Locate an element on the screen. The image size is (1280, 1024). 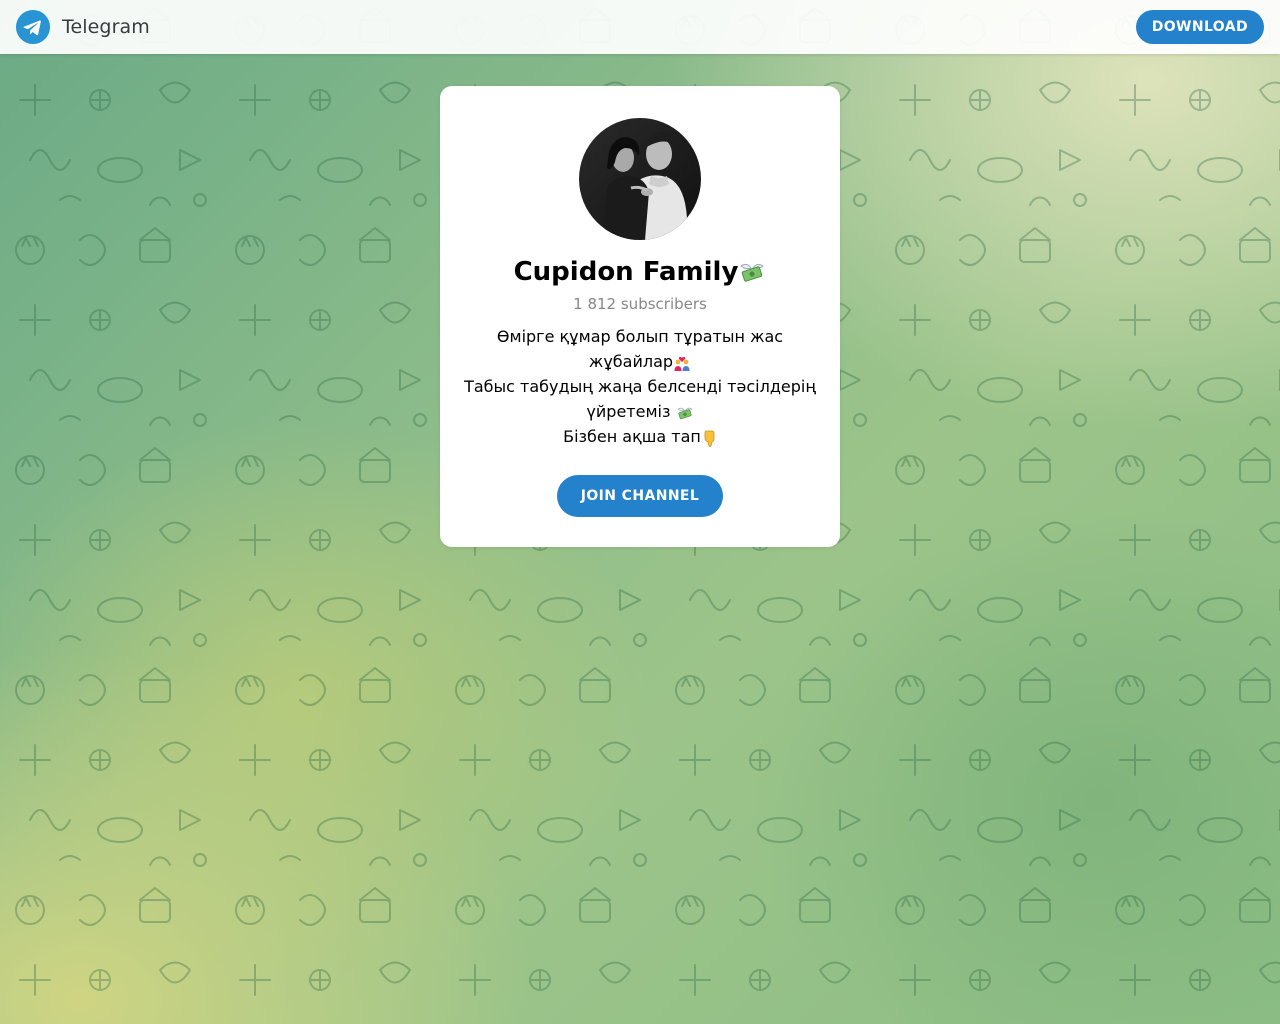
channel-title: Cupidon Family is located at coordinates (640, 272).